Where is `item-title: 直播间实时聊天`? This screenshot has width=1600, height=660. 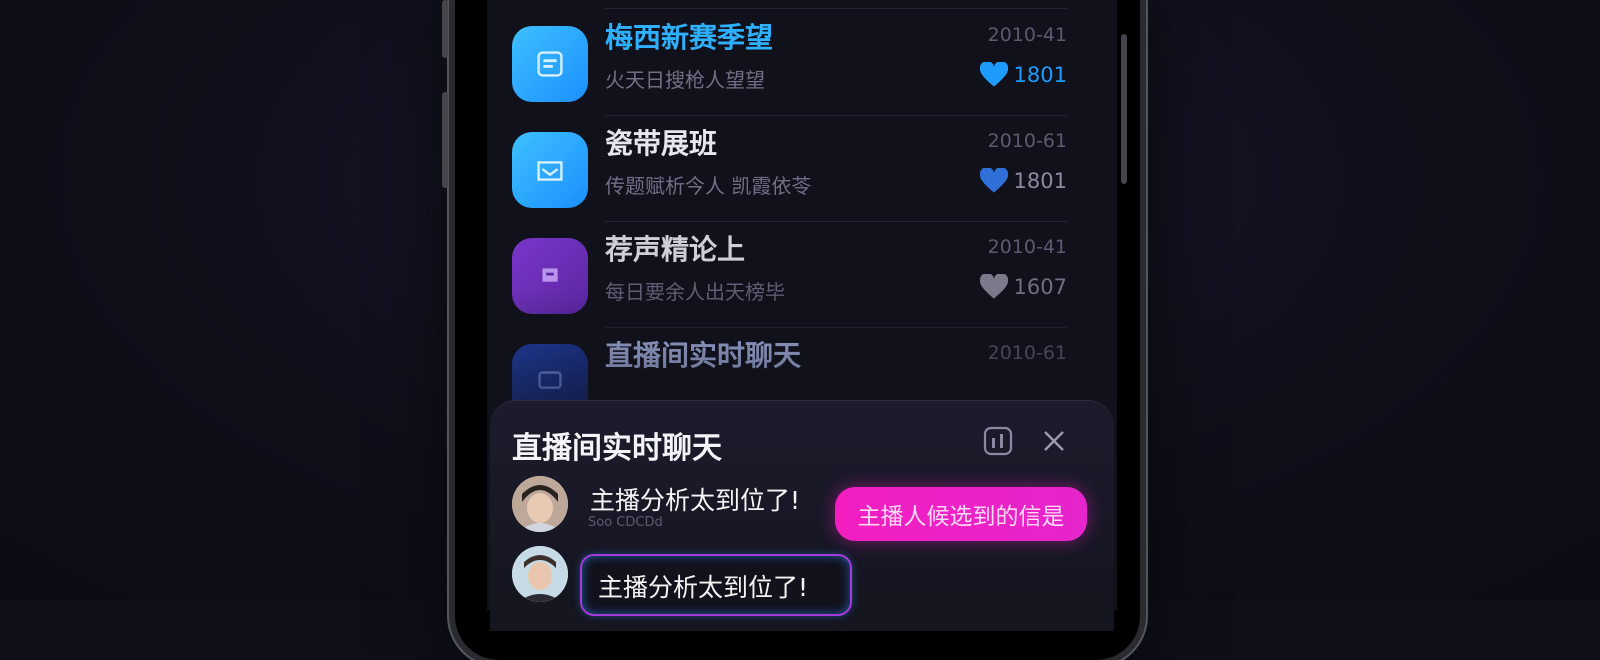
item-title: 直播间实时聊天 is located at coordinates (703, 355).